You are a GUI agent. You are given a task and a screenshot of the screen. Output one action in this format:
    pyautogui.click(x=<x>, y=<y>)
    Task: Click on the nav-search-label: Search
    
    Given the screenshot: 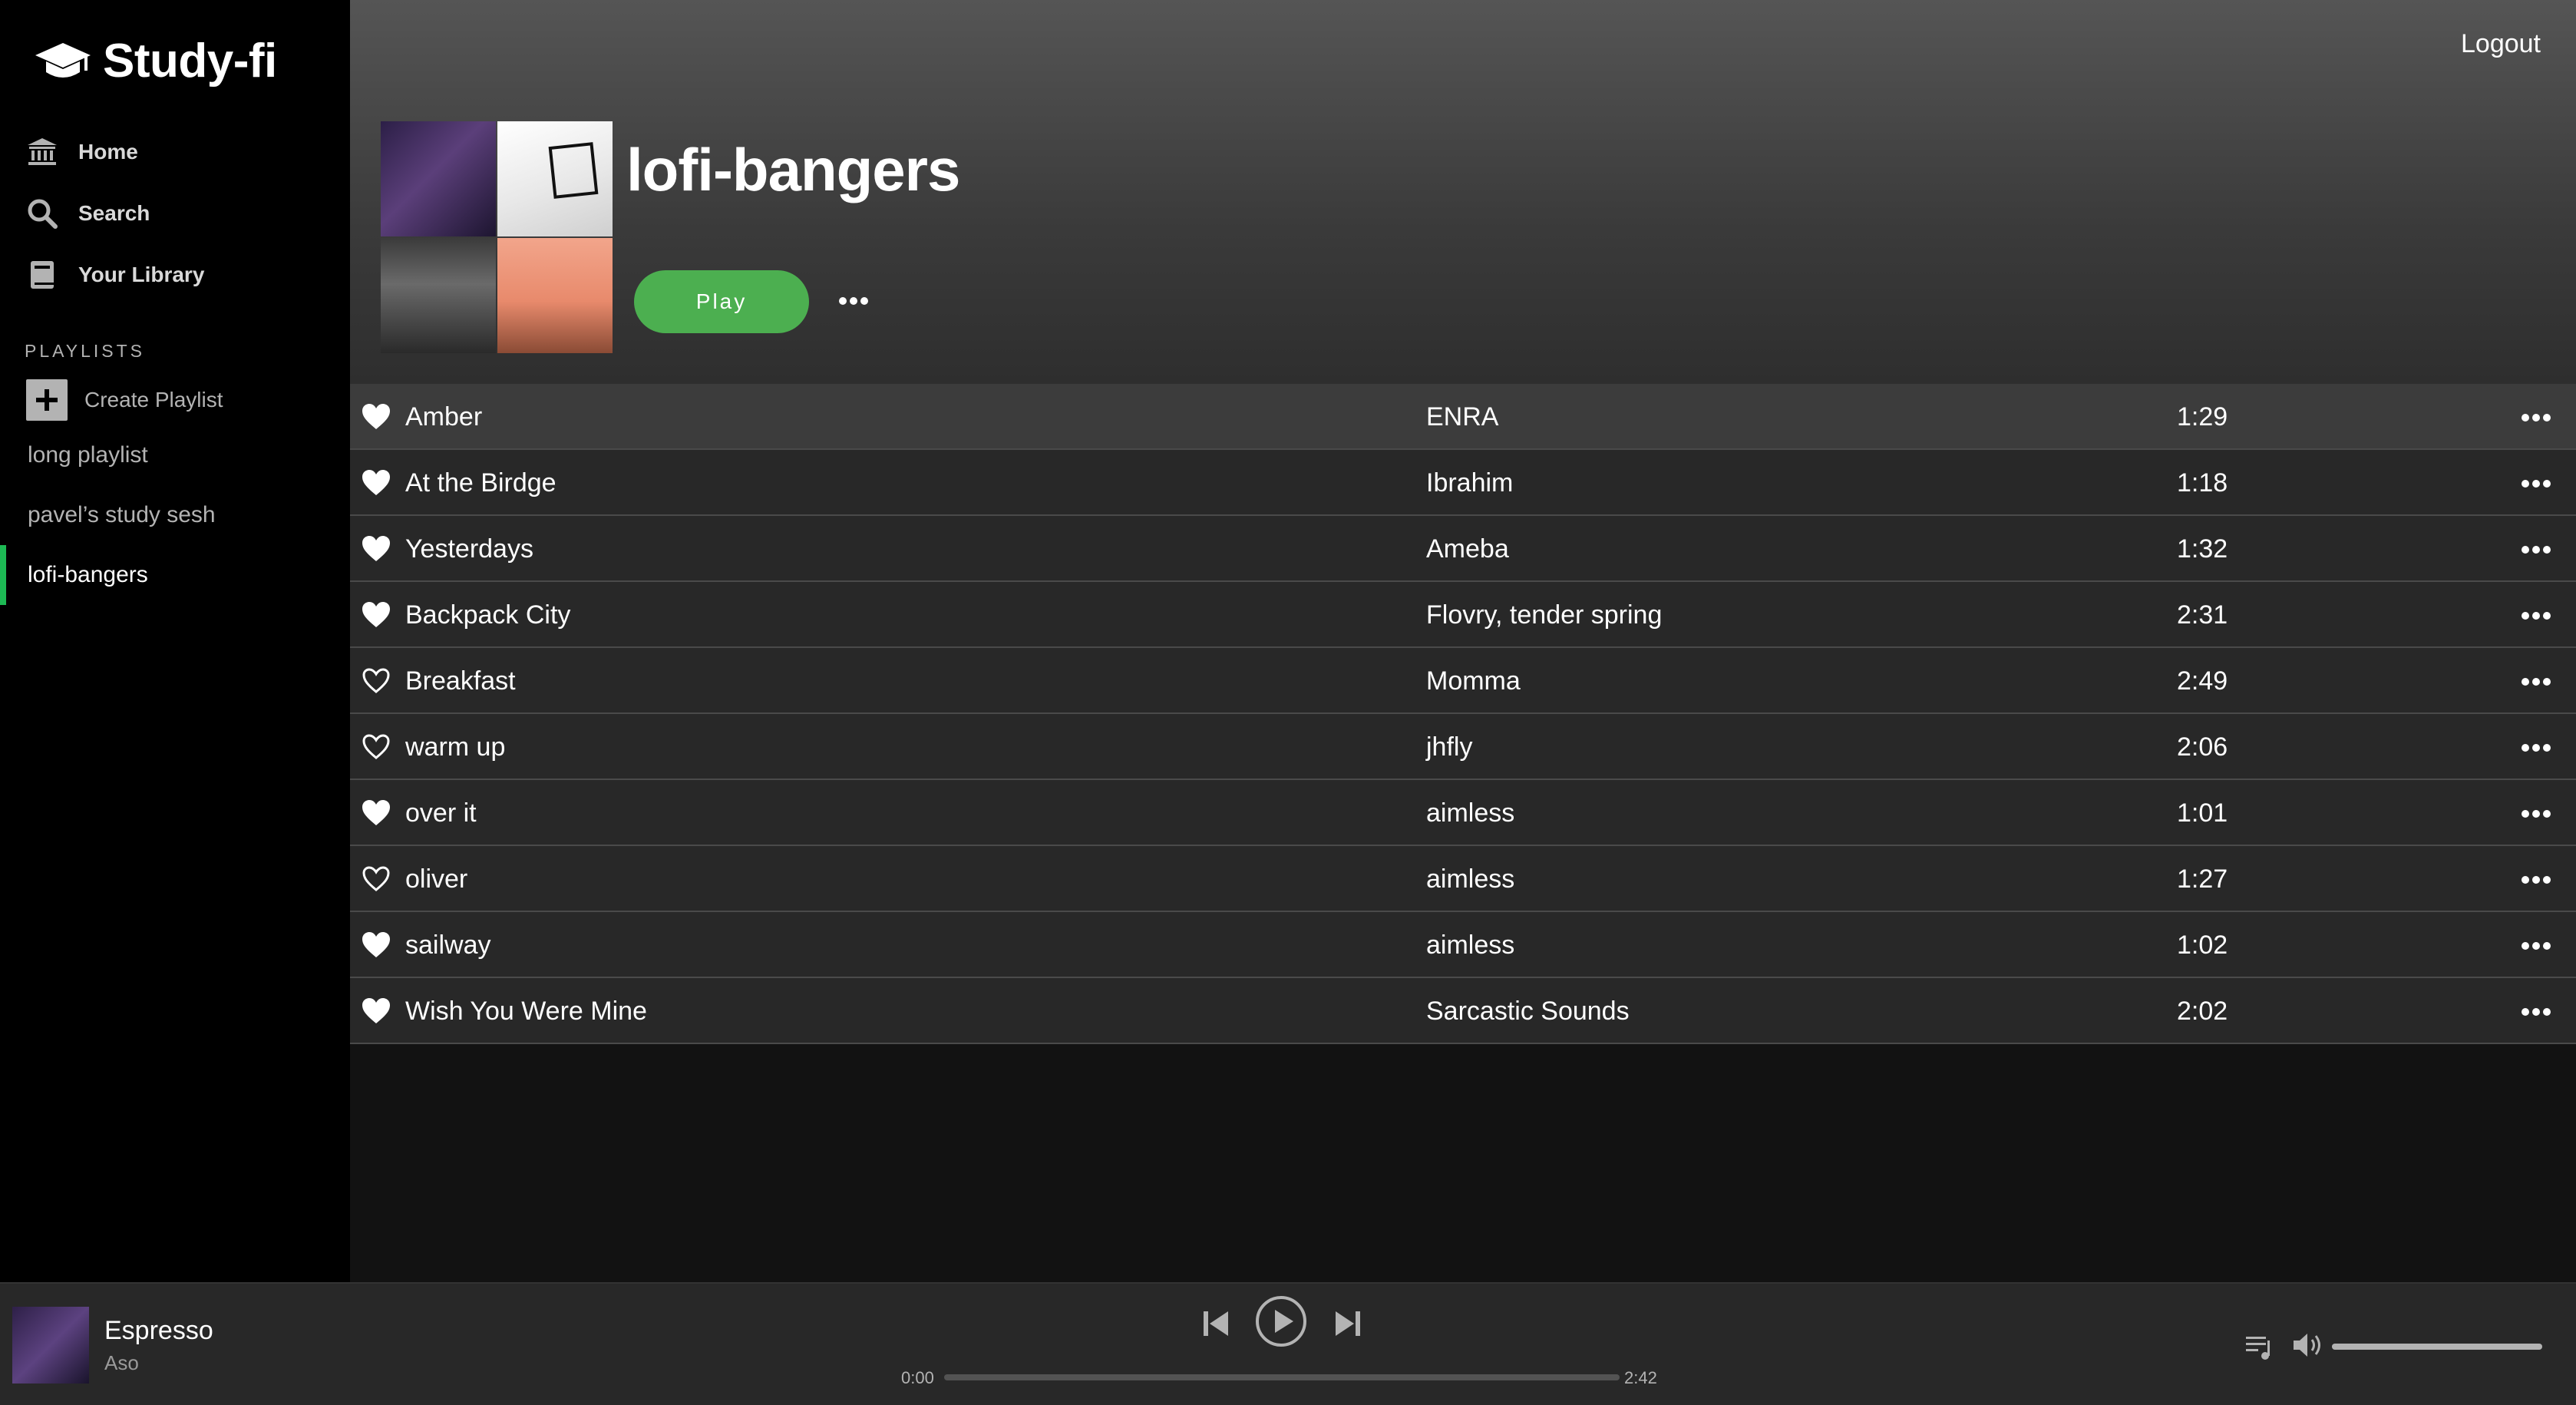 What is the action you would take?
    pyautogui.click(x=114, y=213)
    